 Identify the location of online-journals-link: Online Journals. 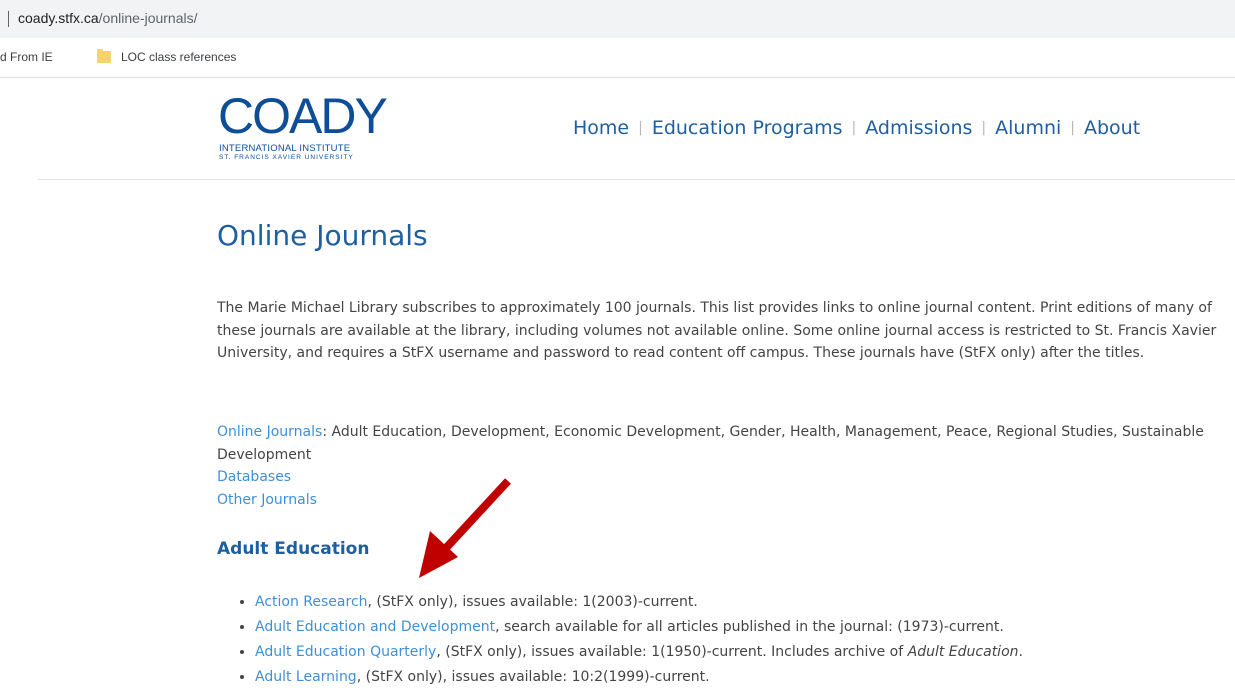
(269, 432).